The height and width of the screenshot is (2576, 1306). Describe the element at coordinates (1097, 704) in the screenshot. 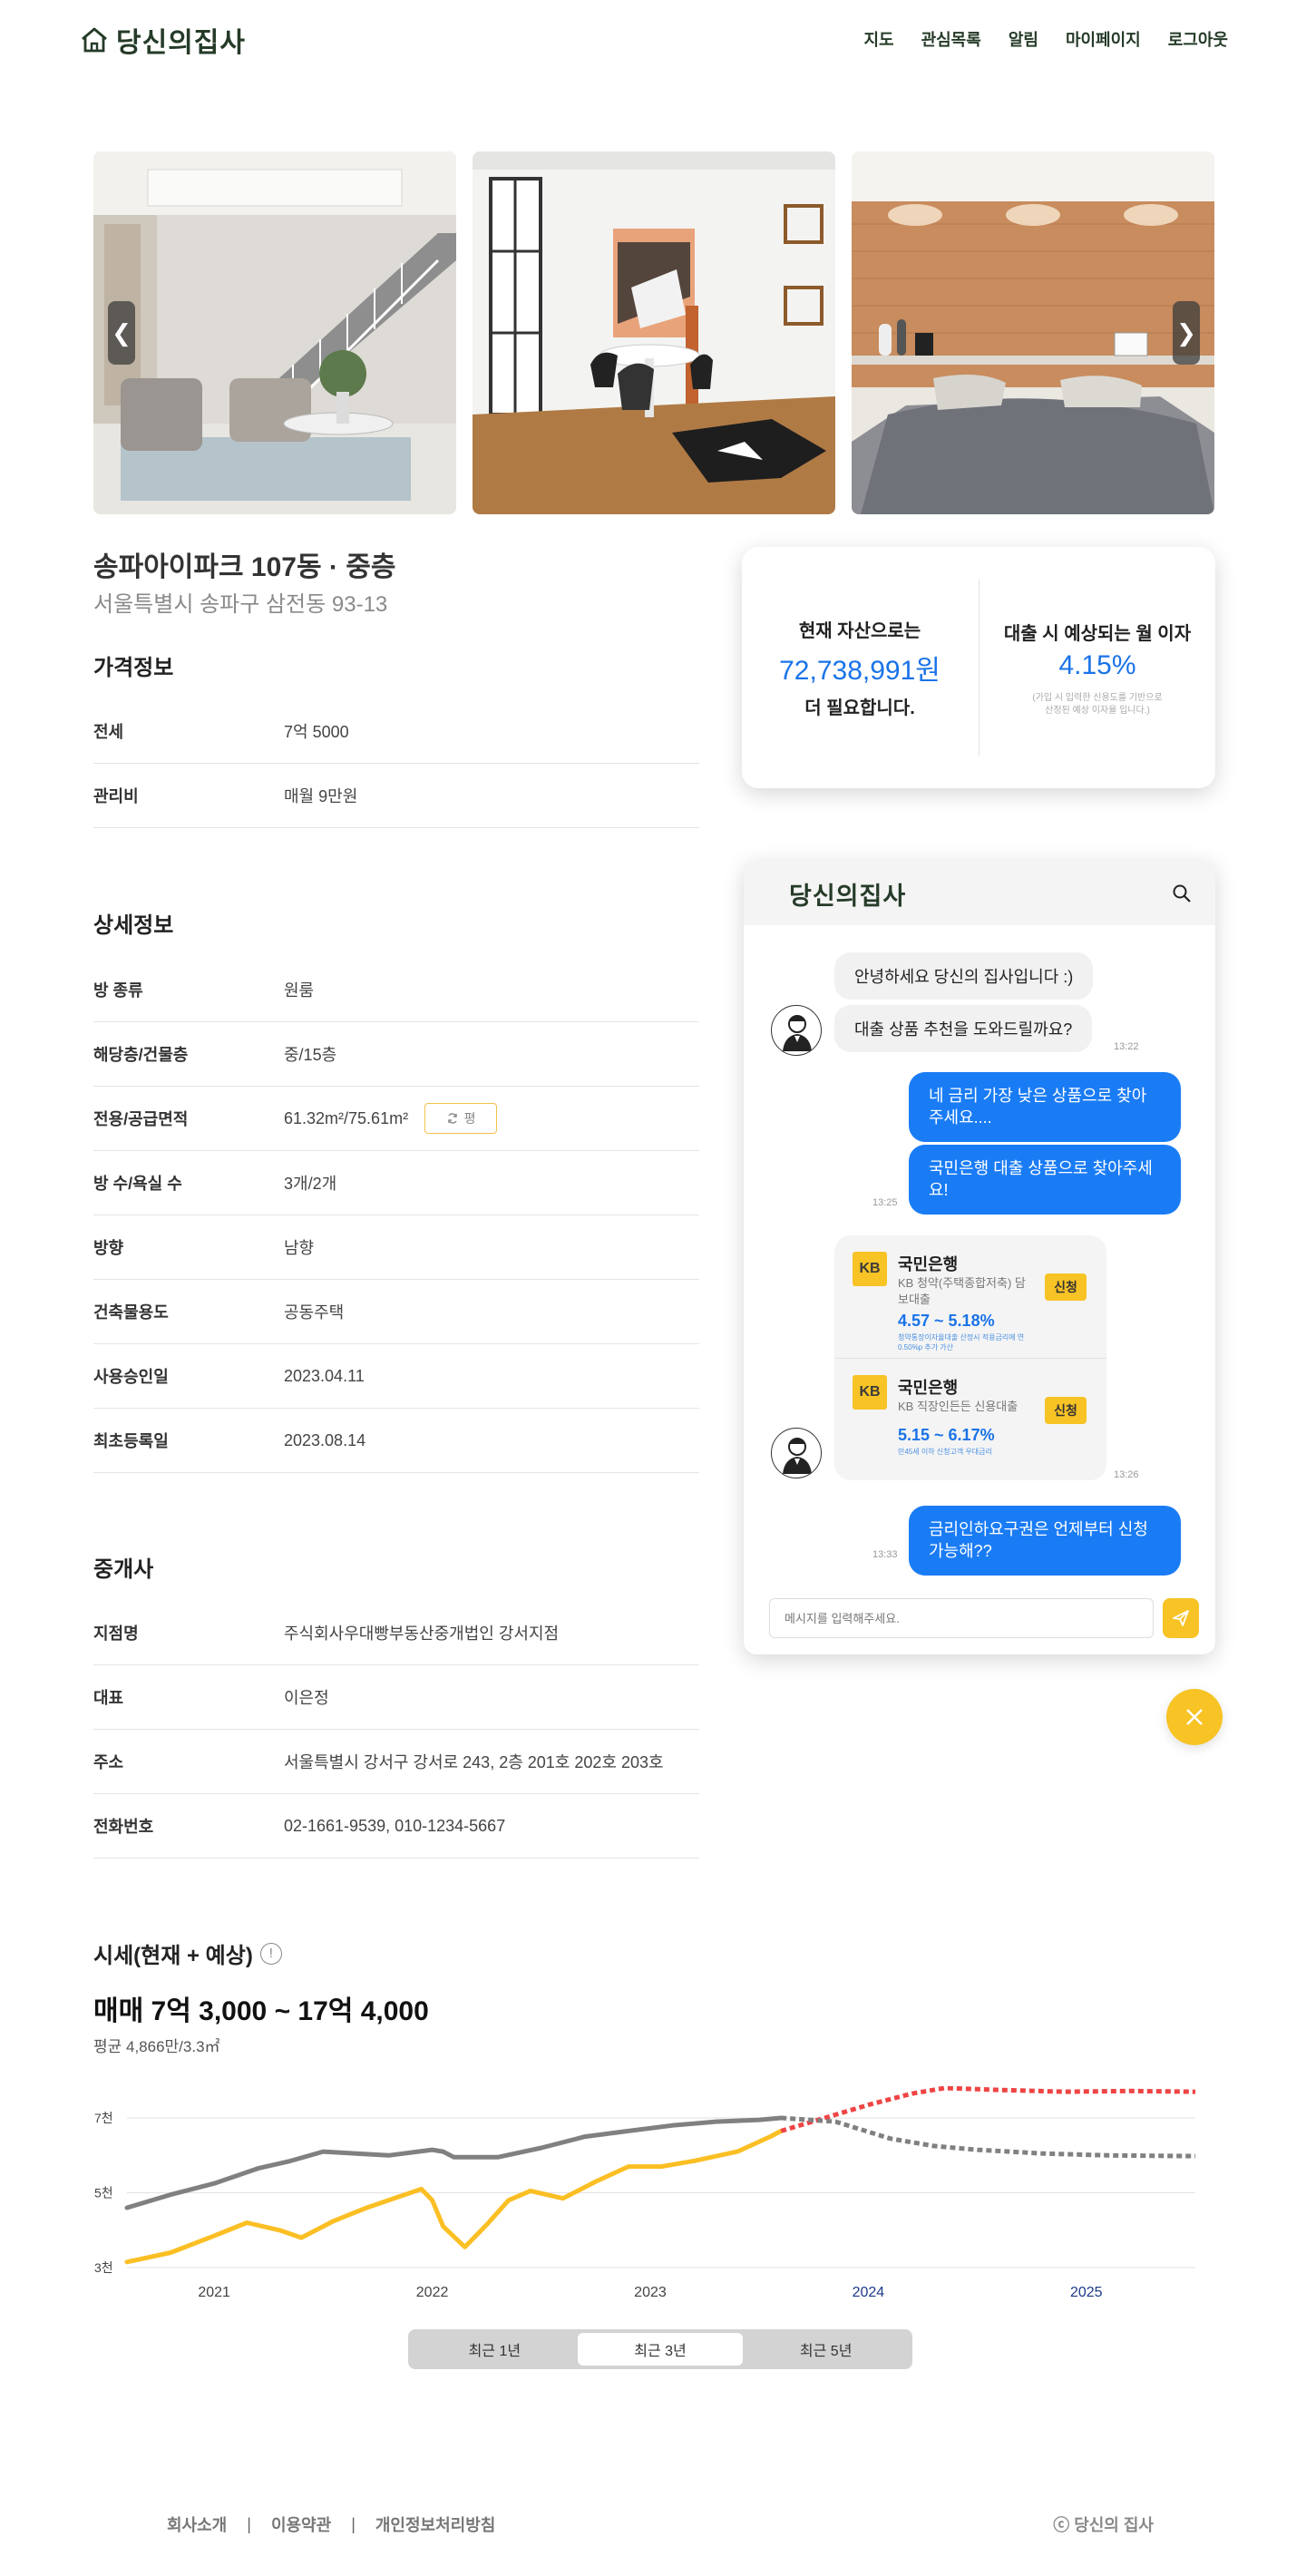

I see `monthly-interest-note: (가입 시 입력한 신용도를 기반으로 산정된 예상 이자율 입니다.)` at that location.